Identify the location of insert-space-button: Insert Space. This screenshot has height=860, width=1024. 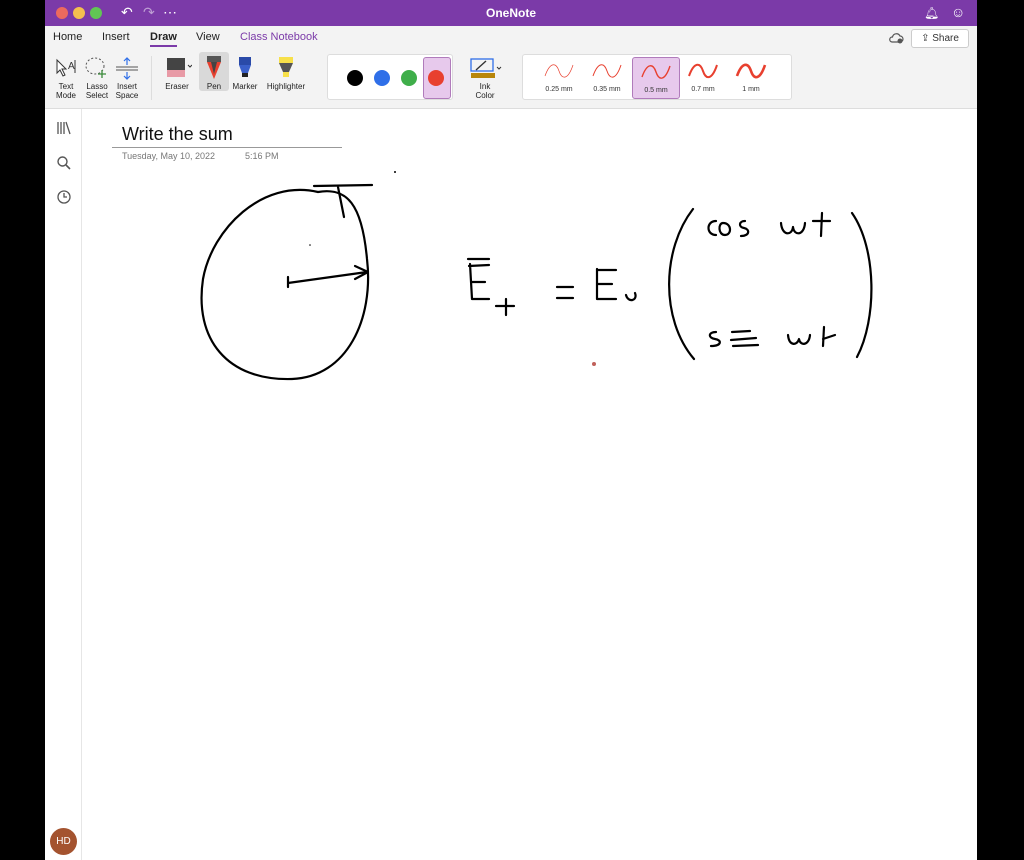
(127, 77).